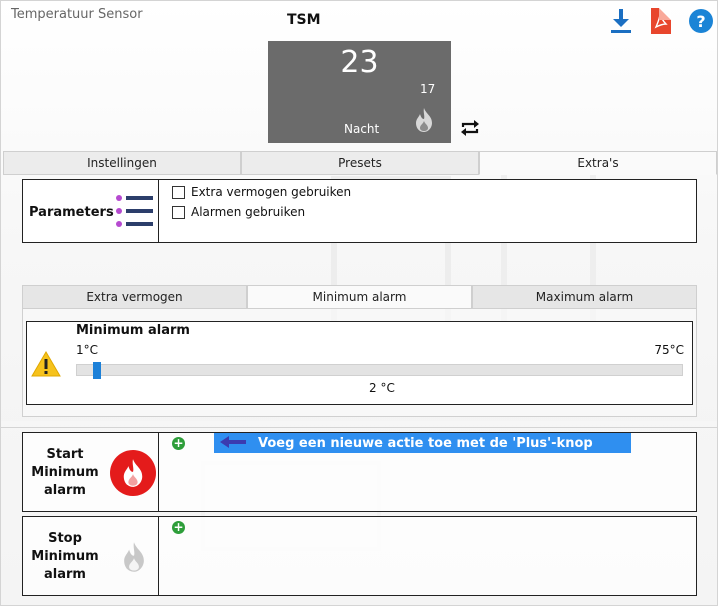 Image resolution: width=718 pixels, height=606 pixels. I want to click on device-name: TSM, so click(304, 20).